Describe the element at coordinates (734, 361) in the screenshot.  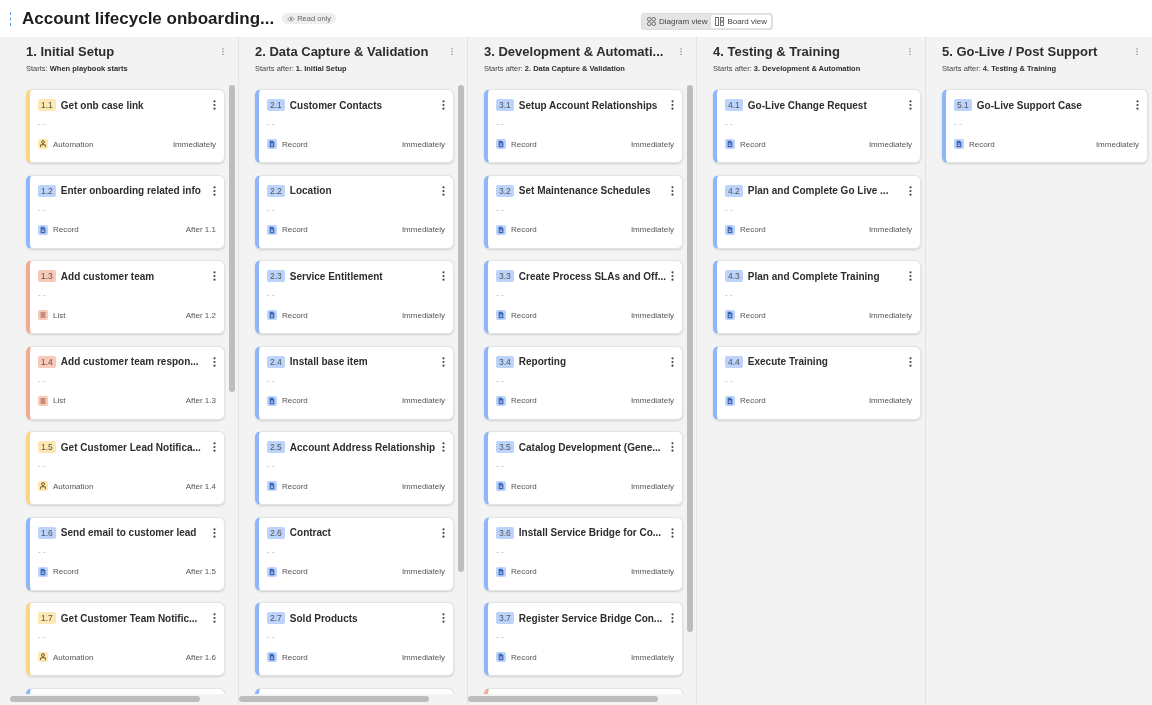
I see `task-number: 4.4` at that location.